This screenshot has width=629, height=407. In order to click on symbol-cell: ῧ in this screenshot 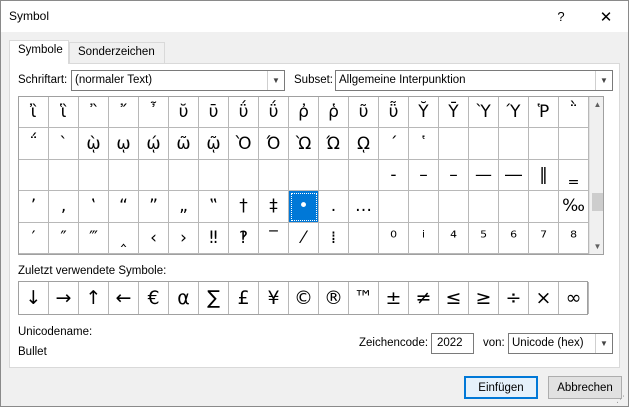, I will do `click(394, 113)`.